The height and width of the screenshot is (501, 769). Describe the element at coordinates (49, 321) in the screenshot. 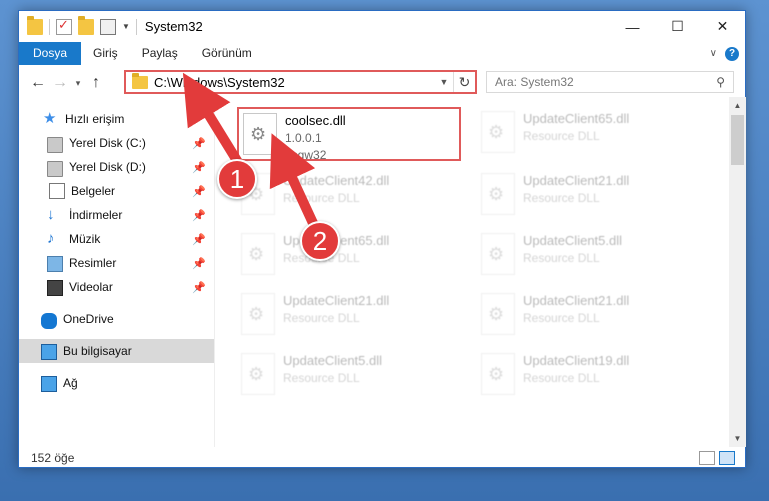

I see `onedrive-icon` at that location.